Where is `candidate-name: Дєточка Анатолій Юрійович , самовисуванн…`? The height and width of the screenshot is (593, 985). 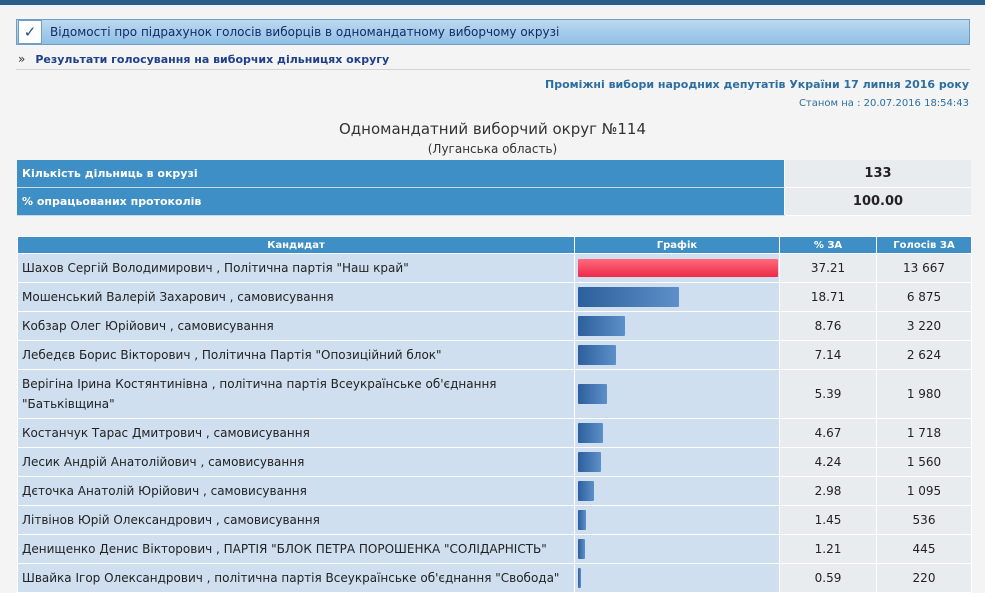
candidate-name: Дєточка Анатолій Юрійович , самовисуванн… is located at coordinates (296, 491).